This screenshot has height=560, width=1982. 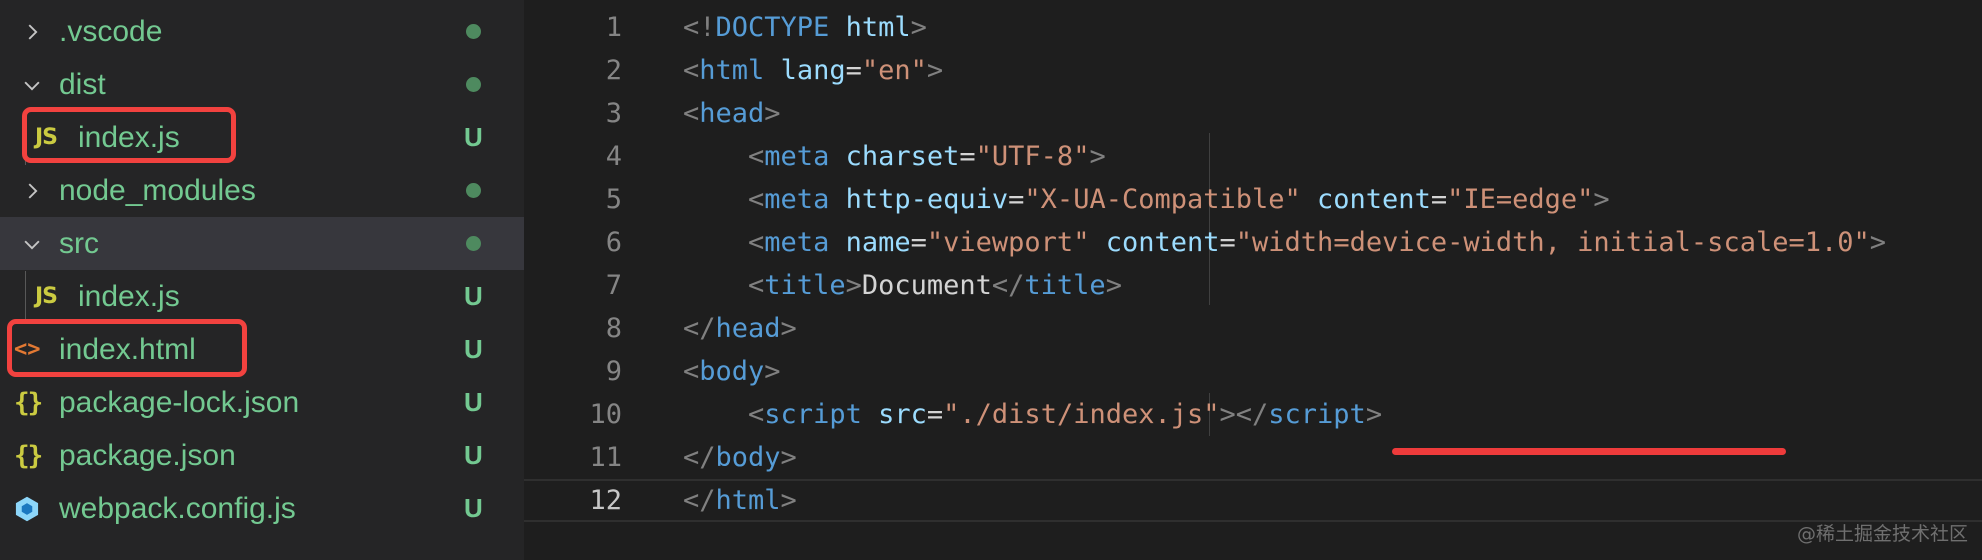 What do you see at coordinates (1520, 199) in the screenshot?
I see `code-token: "IE=edge"` at bounding box center [1520, 199].